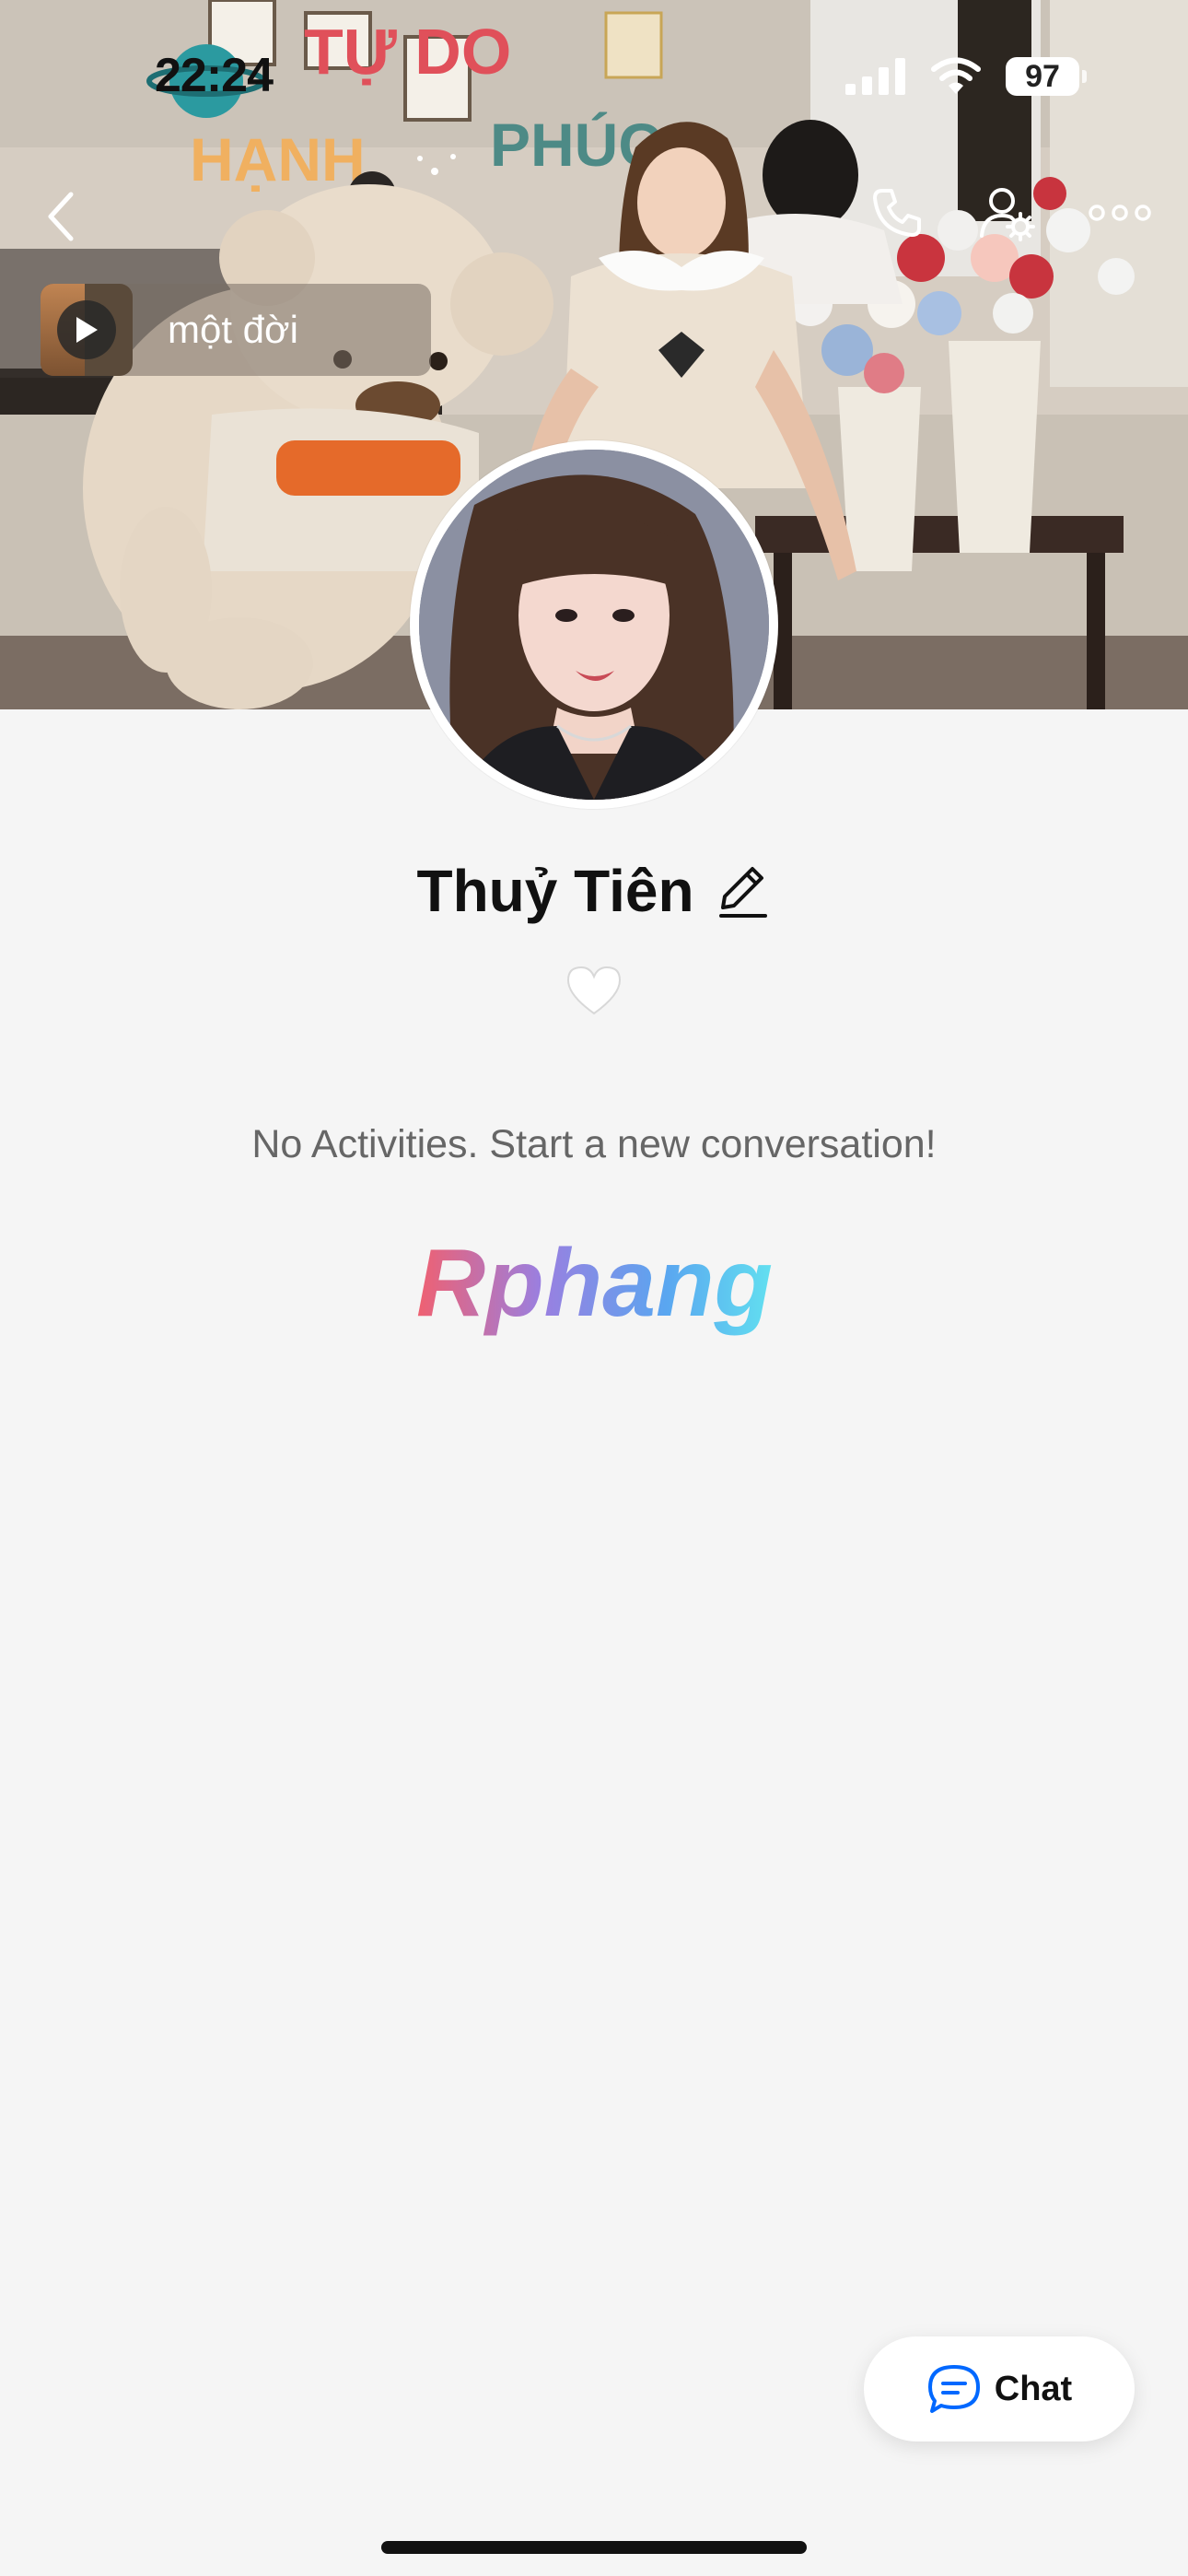 The width and height of the screenshot is (1188, 2576). I want to click on profile-settings-button, so click(1007, 212).